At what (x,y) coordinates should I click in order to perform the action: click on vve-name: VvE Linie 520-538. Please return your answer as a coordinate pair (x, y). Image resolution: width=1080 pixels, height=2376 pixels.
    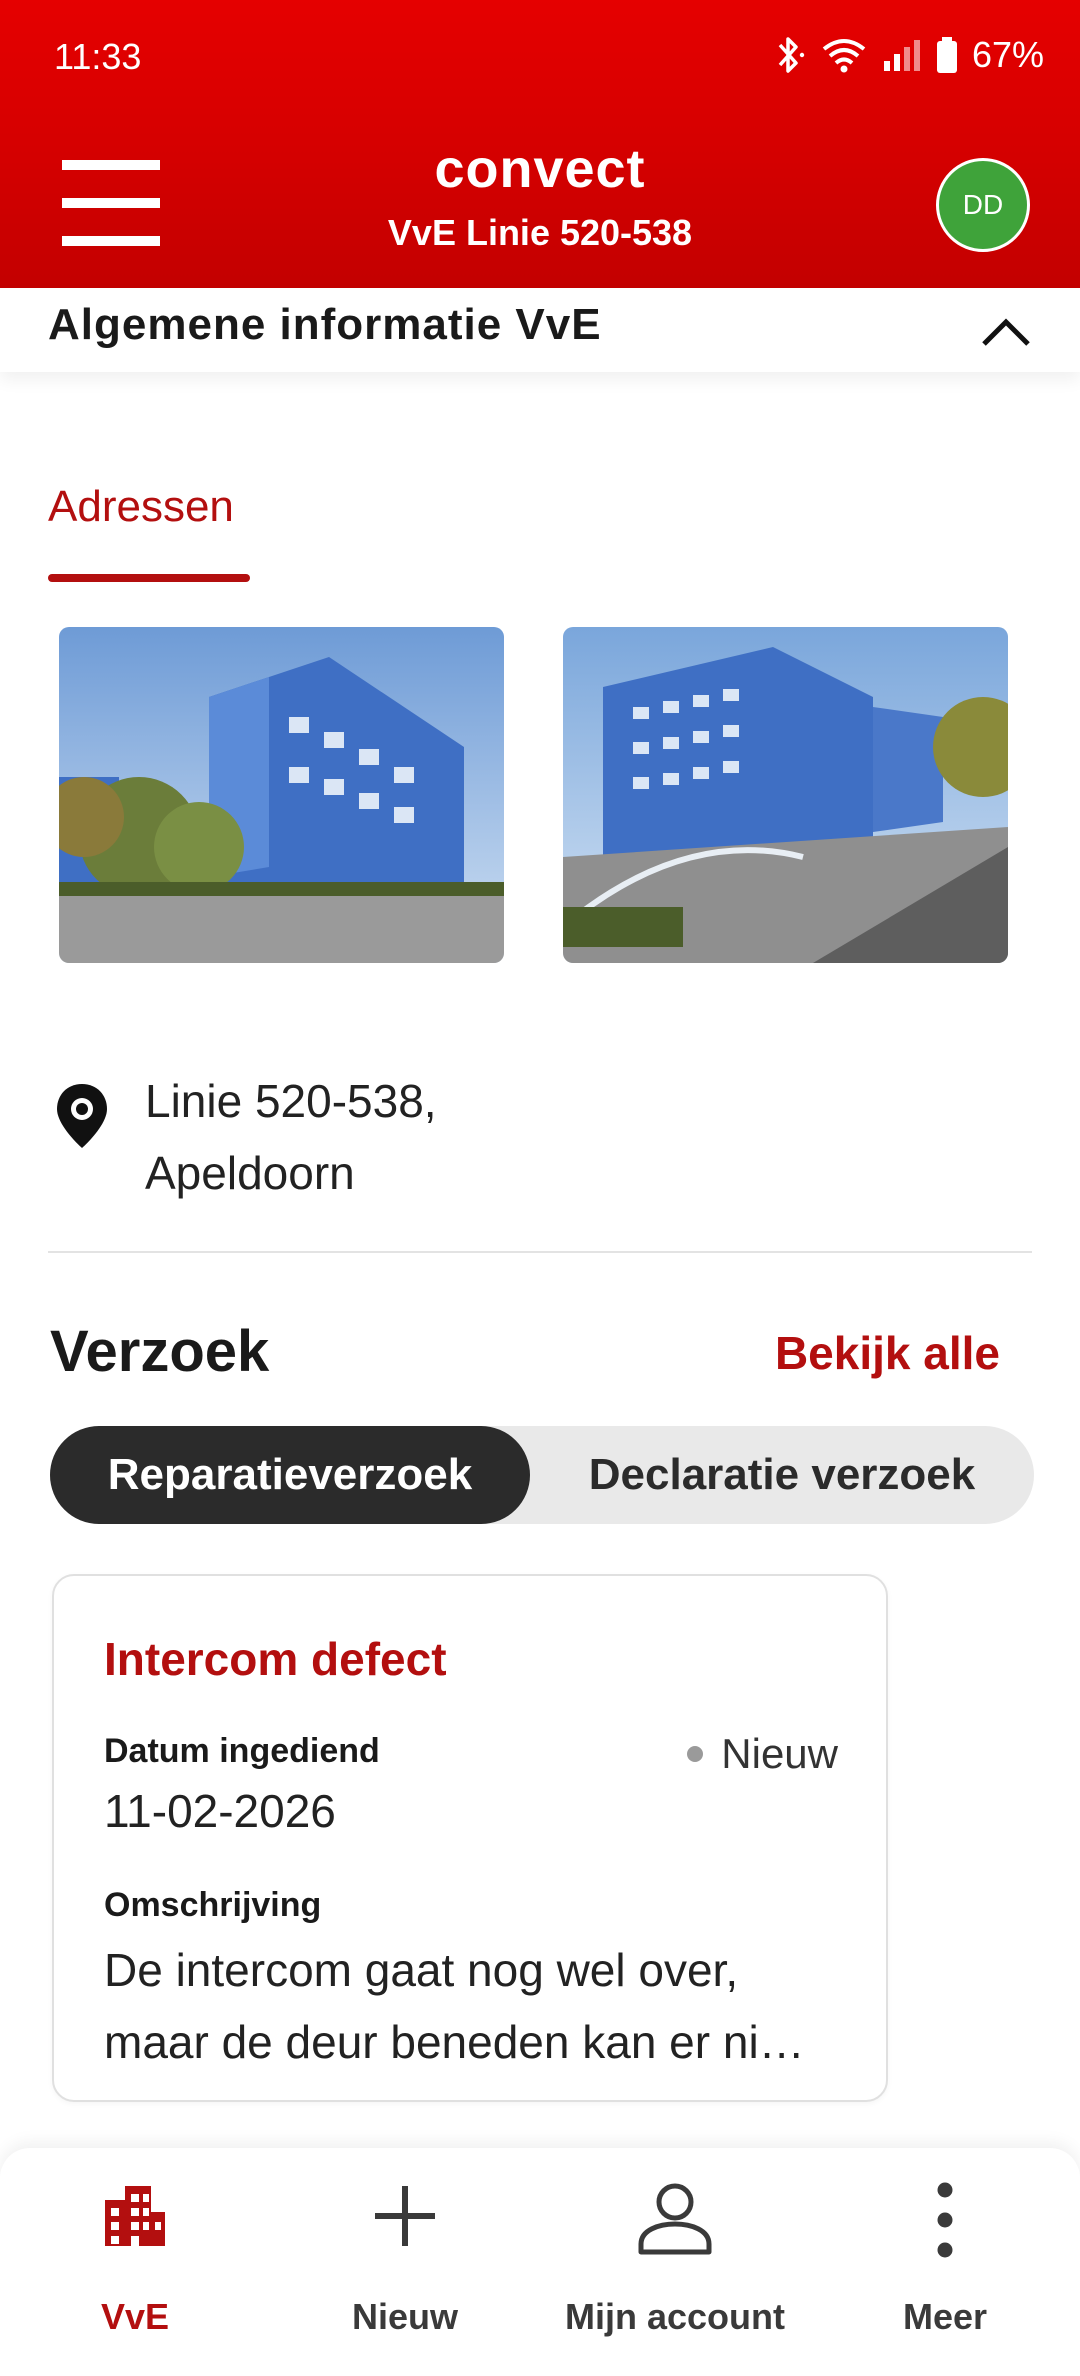
    Looking at the image, I should click on (540, 232).